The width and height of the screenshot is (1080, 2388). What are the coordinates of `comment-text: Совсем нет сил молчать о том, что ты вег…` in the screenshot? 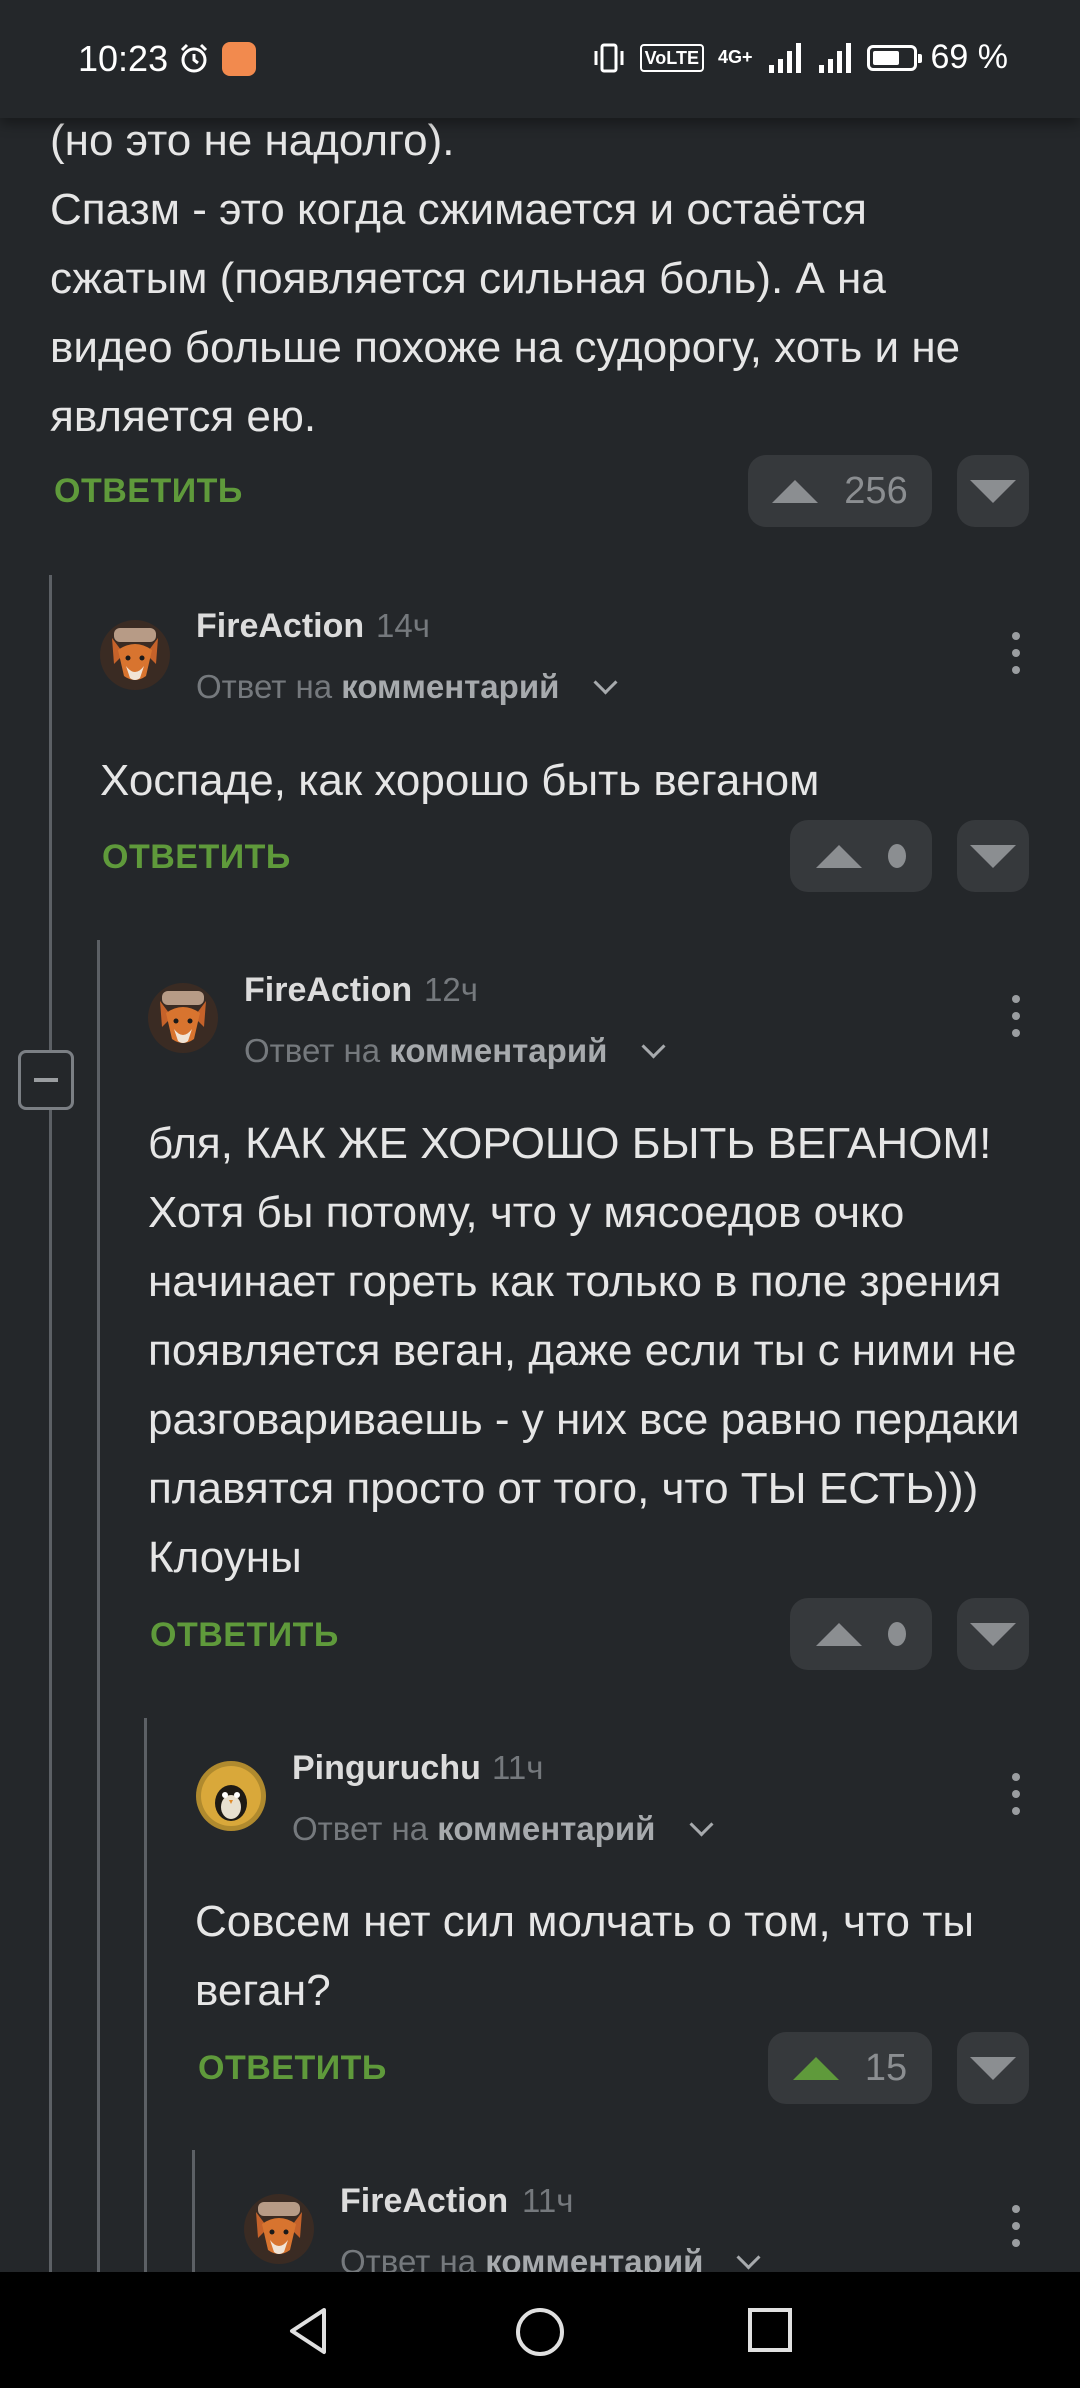 It's located at (585, 1956).